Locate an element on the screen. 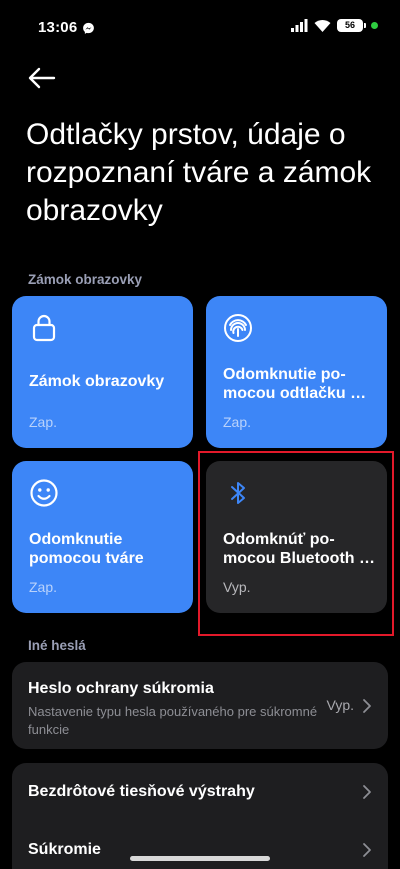 This screenshot has width=400, height=869. lock-icon is located at coordinates (44, 328).